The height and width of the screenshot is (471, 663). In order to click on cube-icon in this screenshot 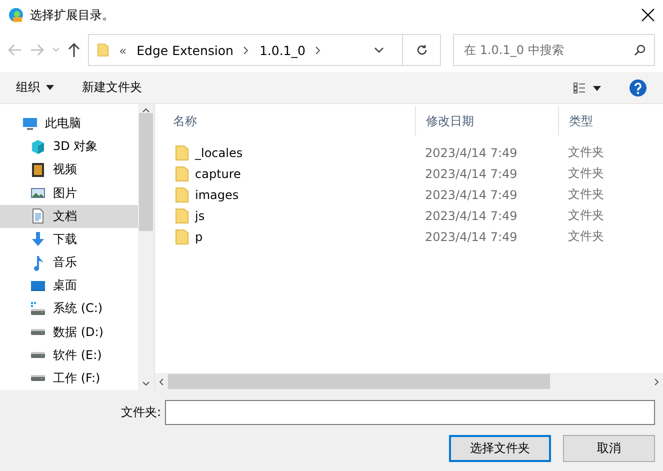, I will do `click(38, 146)`.